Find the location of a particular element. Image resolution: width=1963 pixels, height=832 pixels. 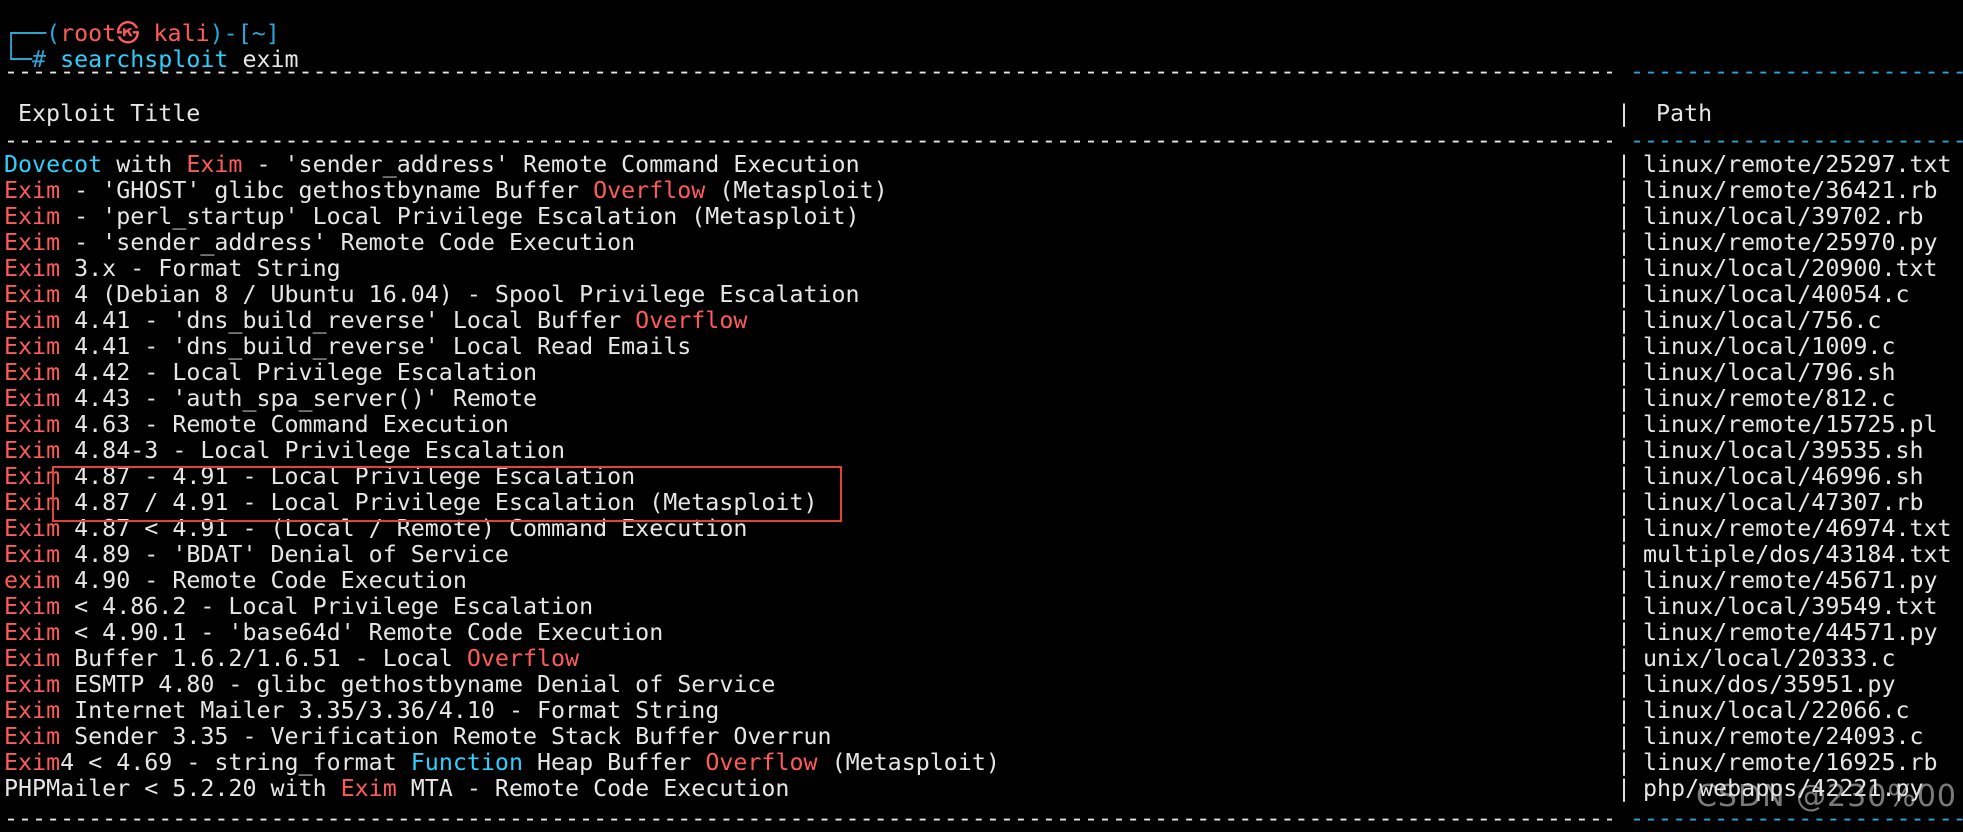

exploit-path: linux/remote/45671.py is located at coordinates (1790, 580).